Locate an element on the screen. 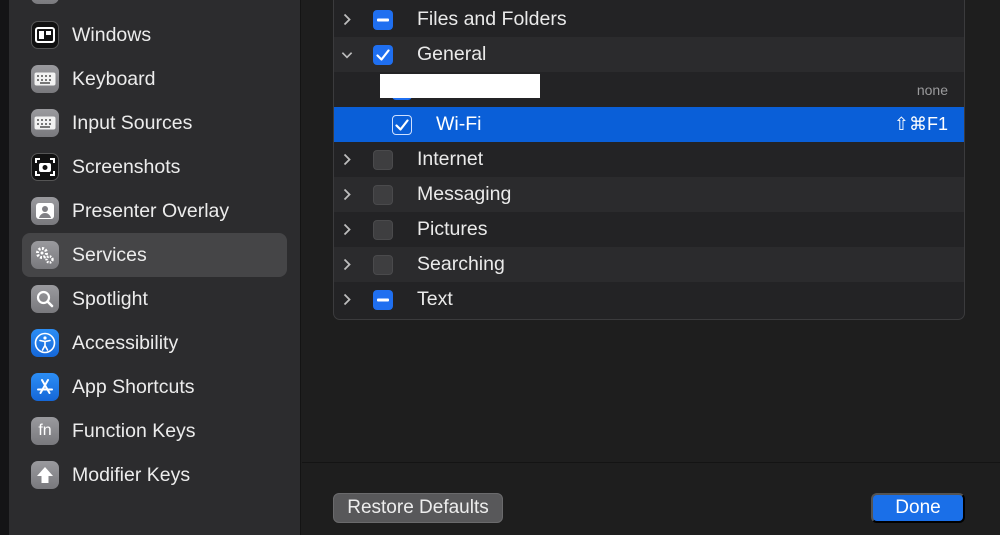 The image size is (1000, 535). sidebar-item-app-shortcuts: App Shortcuts is located at coordinates (154, 387).